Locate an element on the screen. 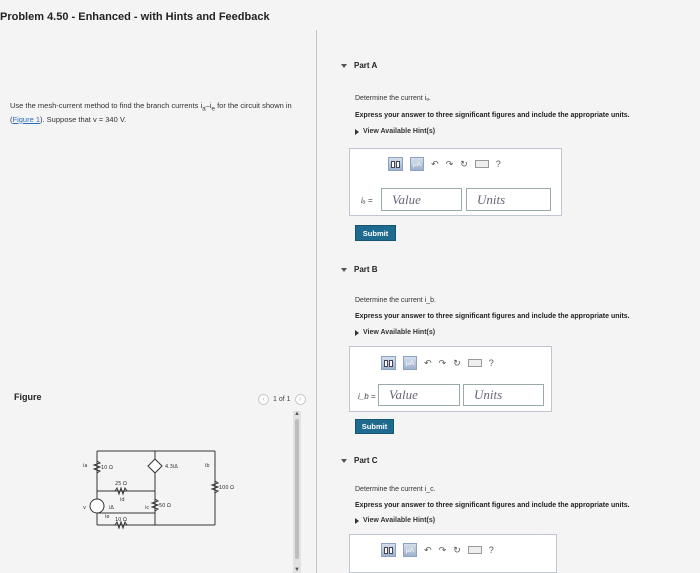 This screenshot has width=700, height=573. pane-divider is located at coordinates (316, 301).